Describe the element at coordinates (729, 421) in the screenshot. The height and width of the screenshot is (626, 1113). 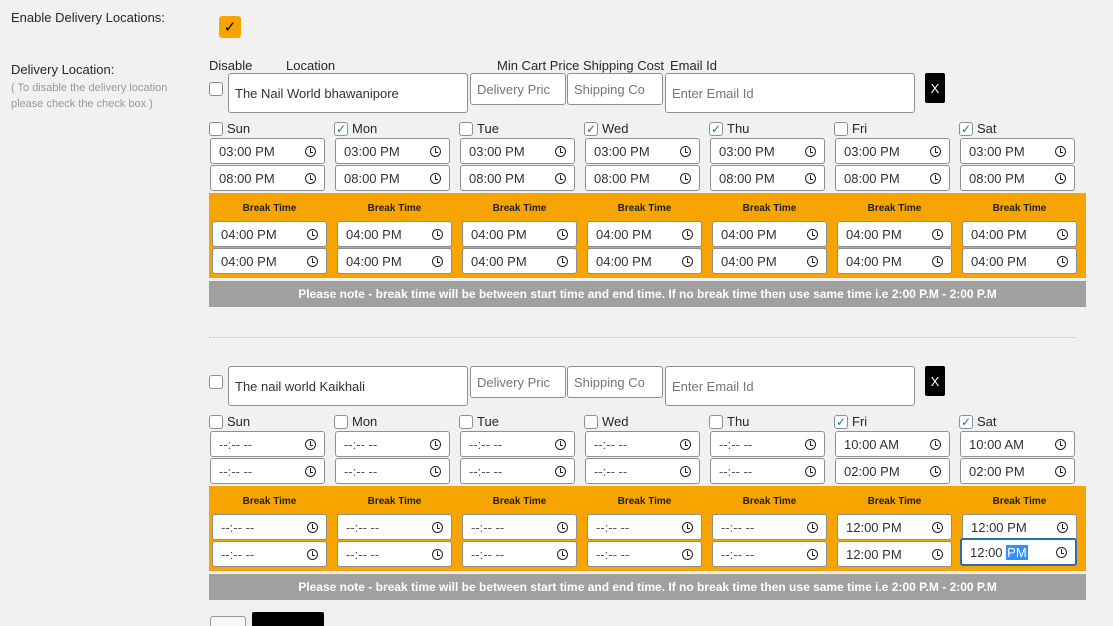
I see `day-thu: Thu` at that location.